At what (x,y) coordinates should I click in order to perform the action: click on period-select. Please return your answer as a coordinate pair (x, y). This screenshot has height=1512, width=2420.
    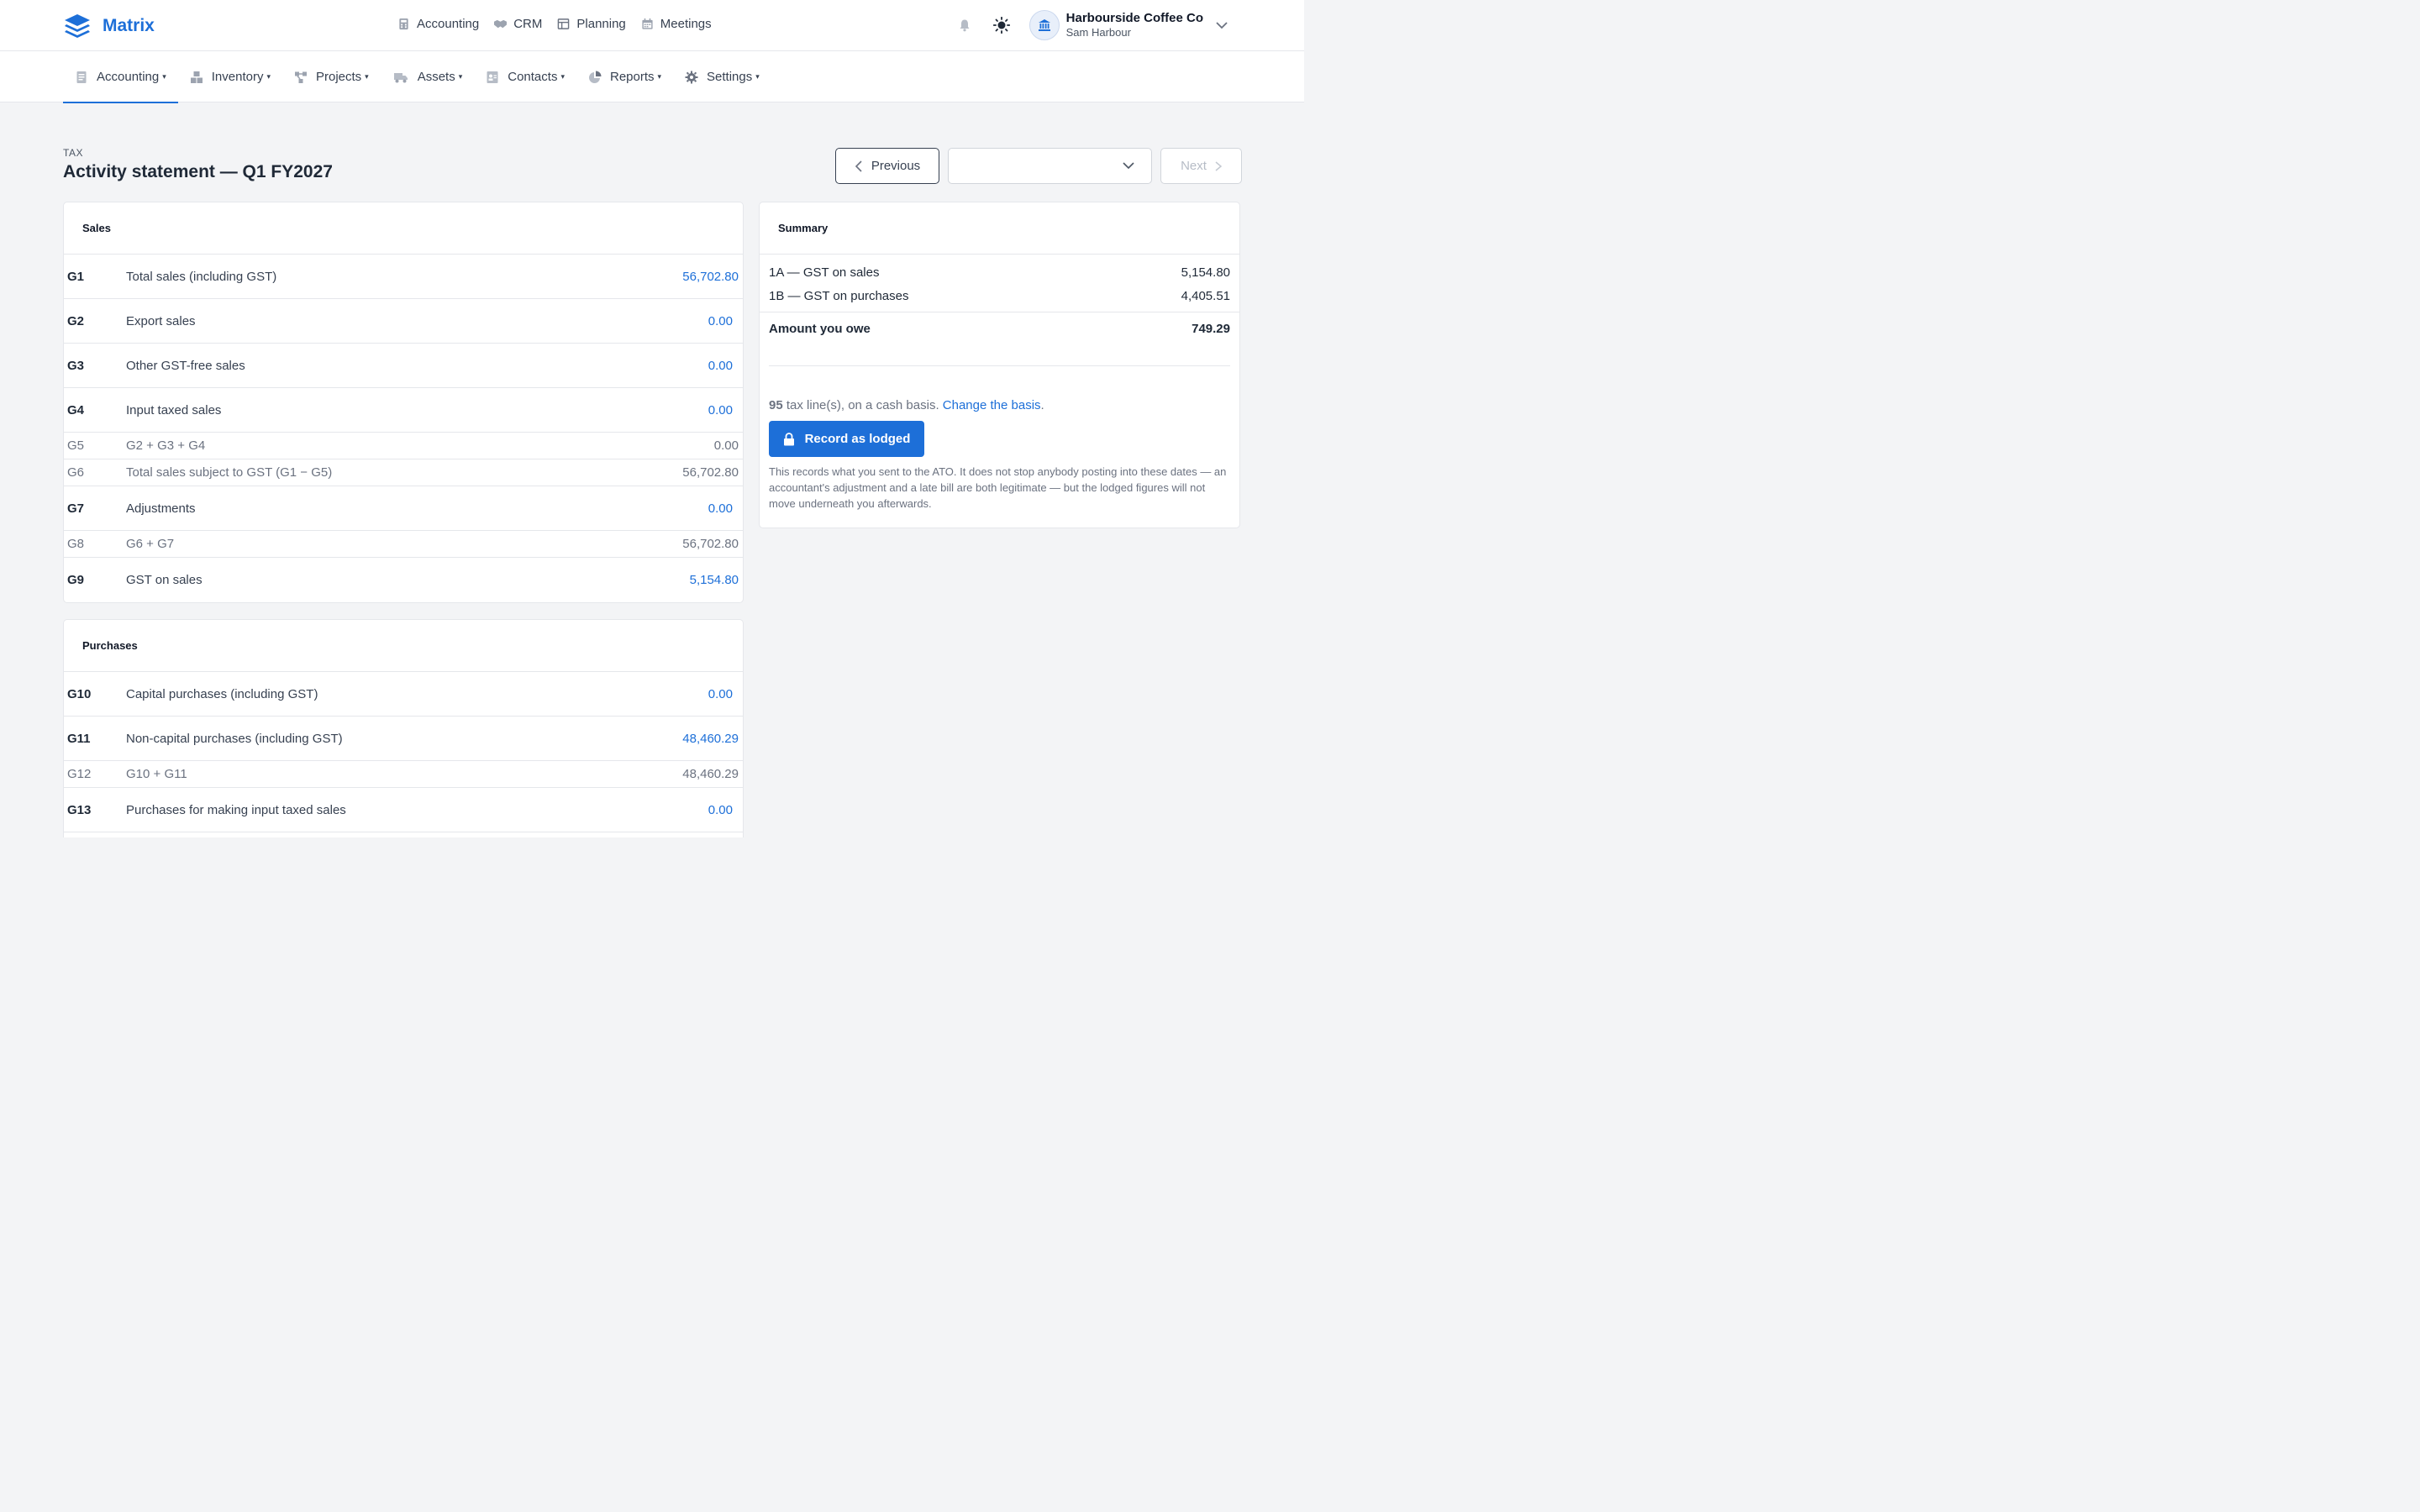
    Looking at the image, I should click on (1050, 166).